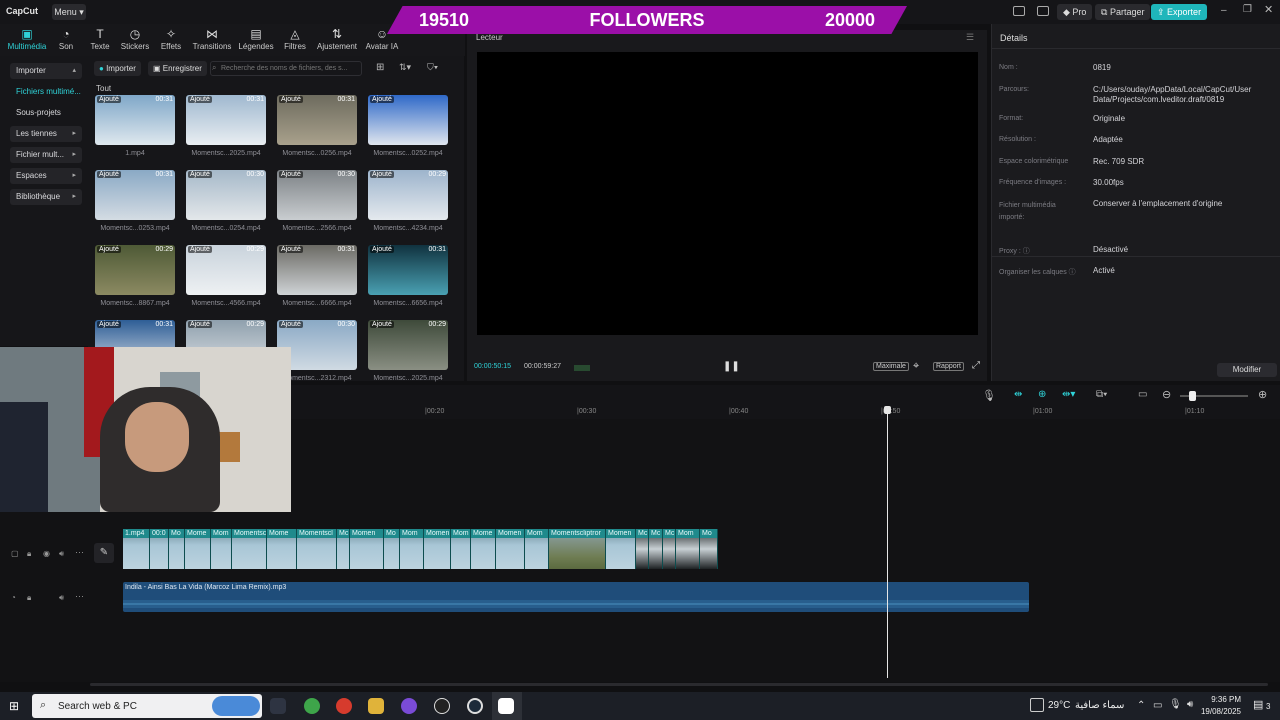 This screenshot has height=720, width=1280. Describe the element at coordinates (1247, 9) in the screenshot. I see `restore-icon: ❐` at that location.